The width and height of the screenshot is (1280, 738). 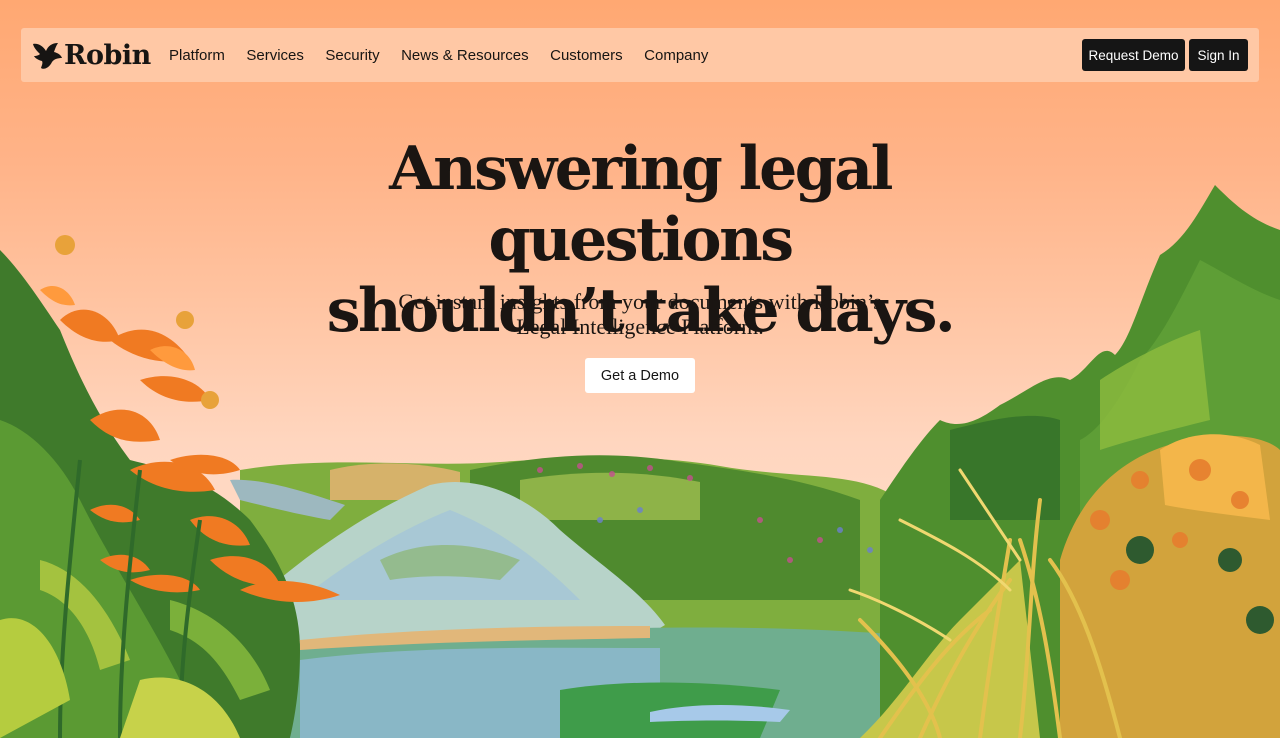 I want to click on hero-title-line-1: Answering legal questions, so click(x=641, y=204).